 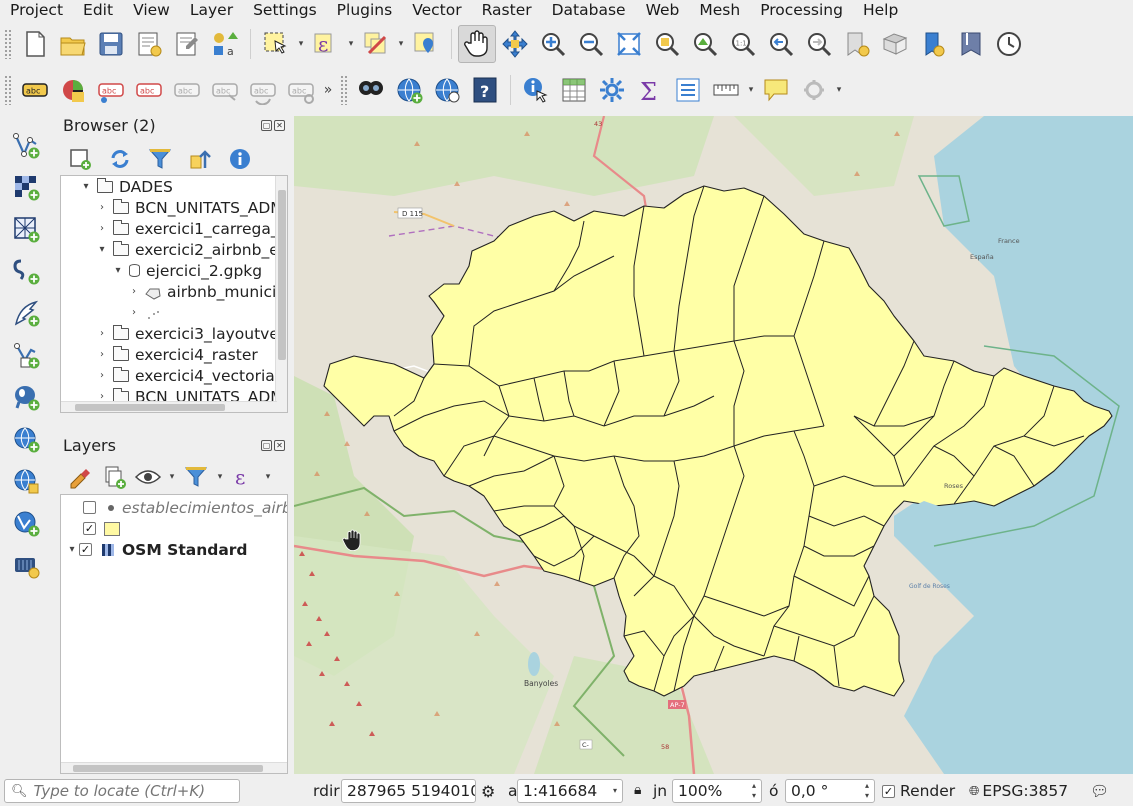 I want to click on zoom-out-icon, so click(x=591, y=44).